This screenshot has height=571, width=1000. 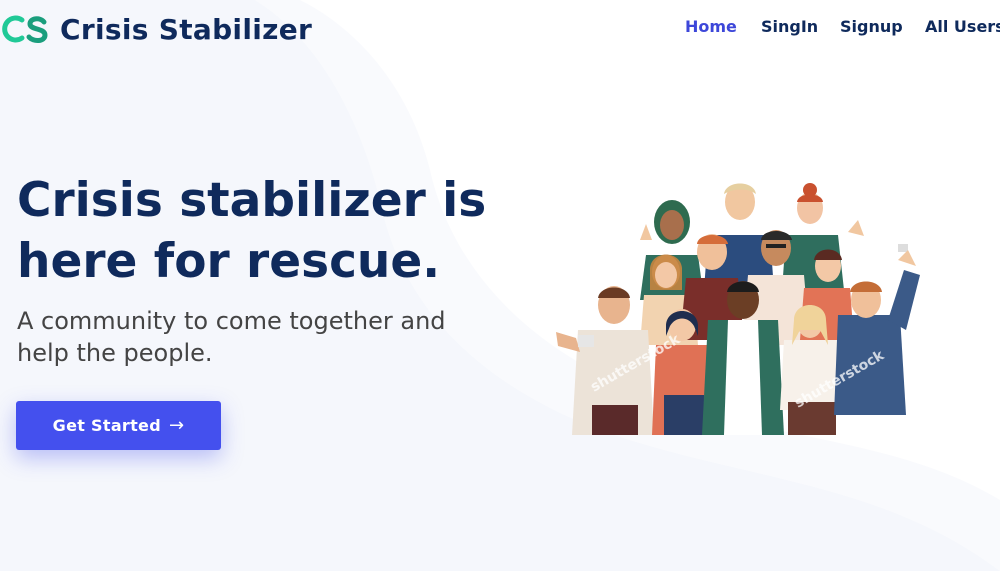 I want to click on arrow-right-icon: →, so click(x=176, y=425).